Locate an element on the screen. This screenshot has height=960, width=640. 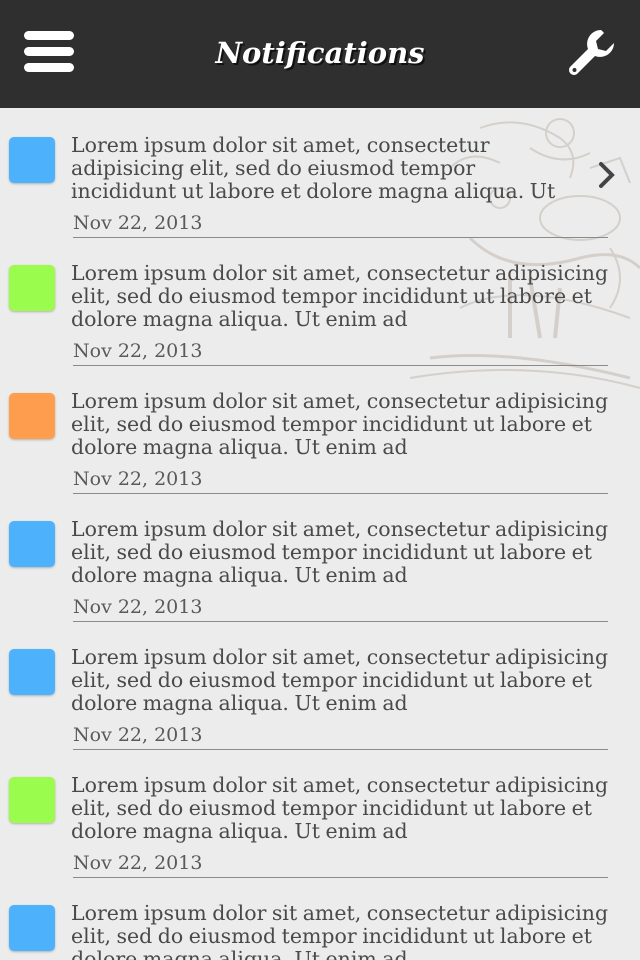
header-bar: Notifications is located at coordinates (320, 54).